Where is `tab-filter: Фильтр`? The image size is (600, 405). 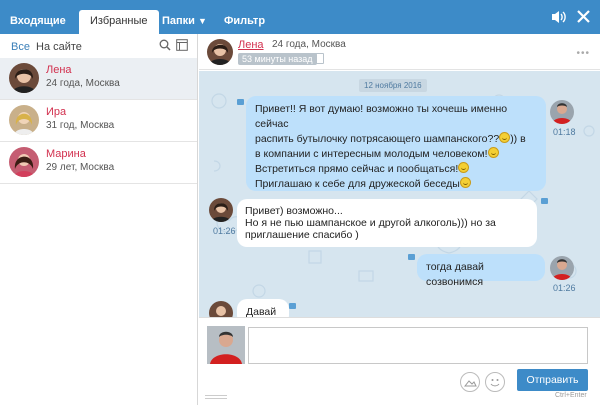
tab-filter: Фильтр is located at coordinates (244, 22).